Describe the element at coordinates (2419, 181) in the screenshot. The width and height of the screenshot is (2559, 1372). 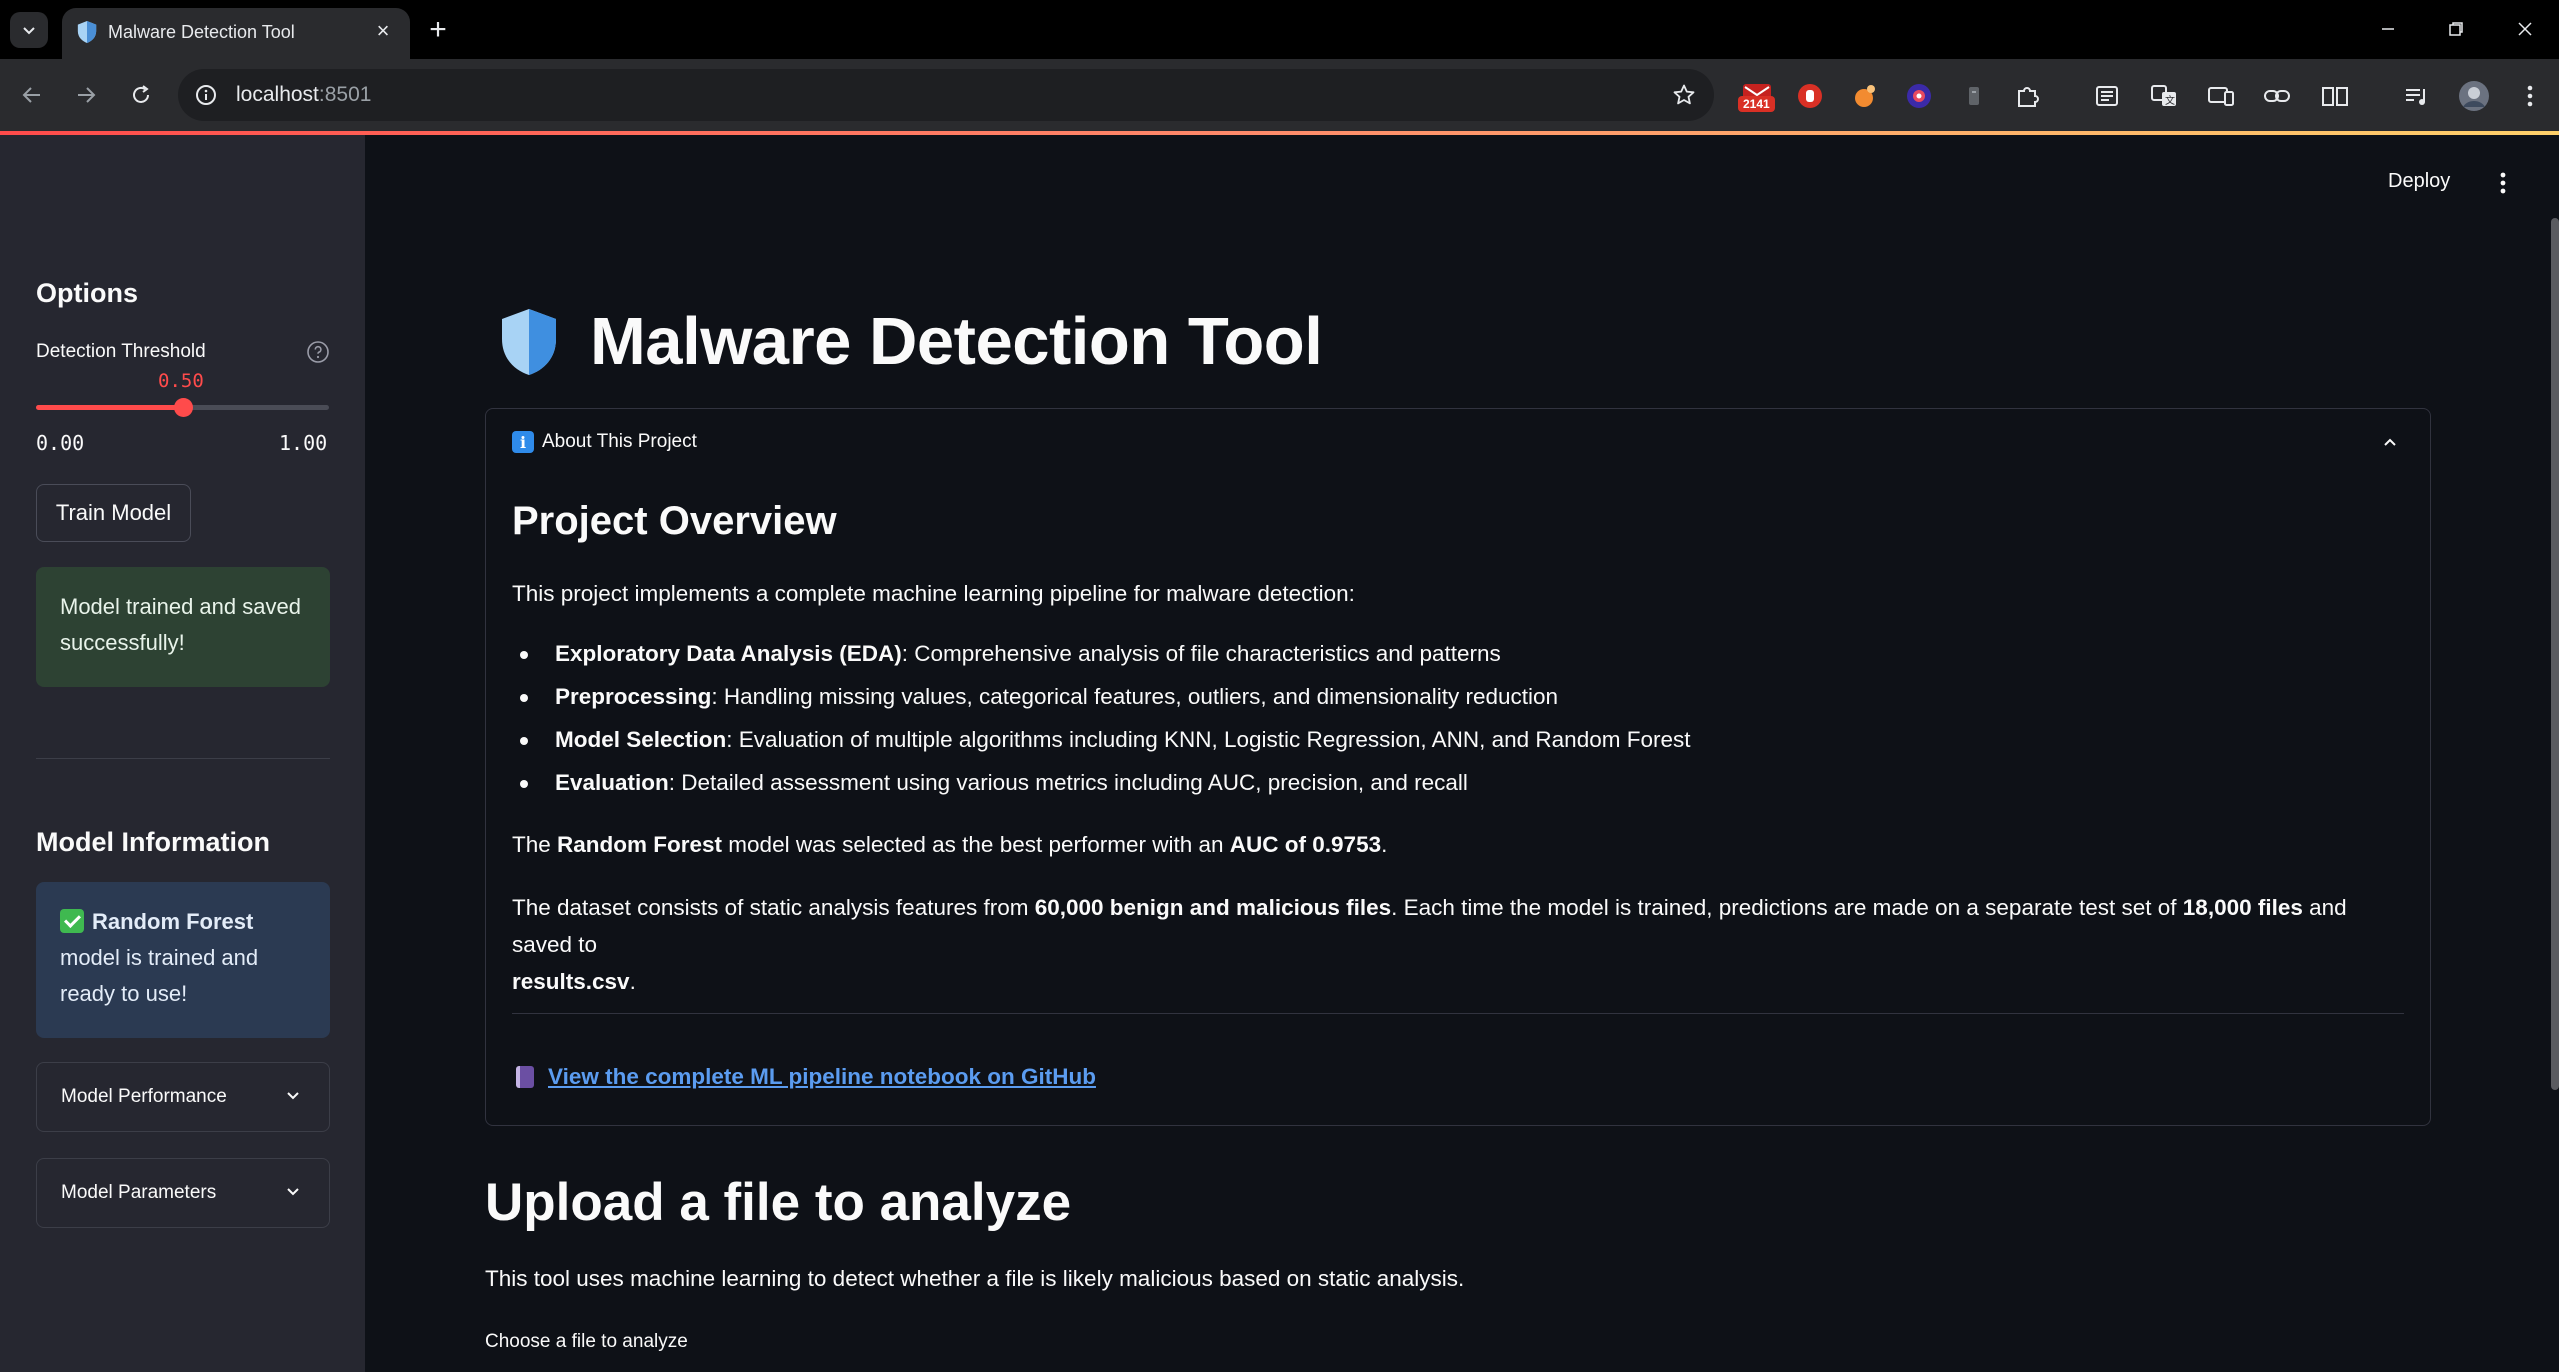
I see `deploy-button: Deploy` at that location.